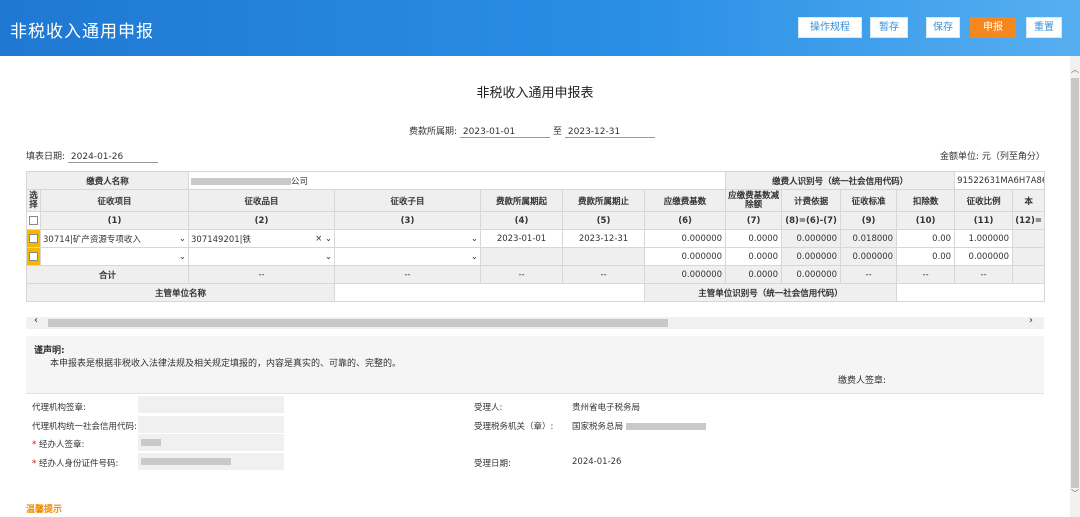 Image resolution: width=1080 pixels, height=517 pixels. Describe the element at coordinates (984, 256) in the screenshot. I see `ratio-value: 0.000000` at that location.